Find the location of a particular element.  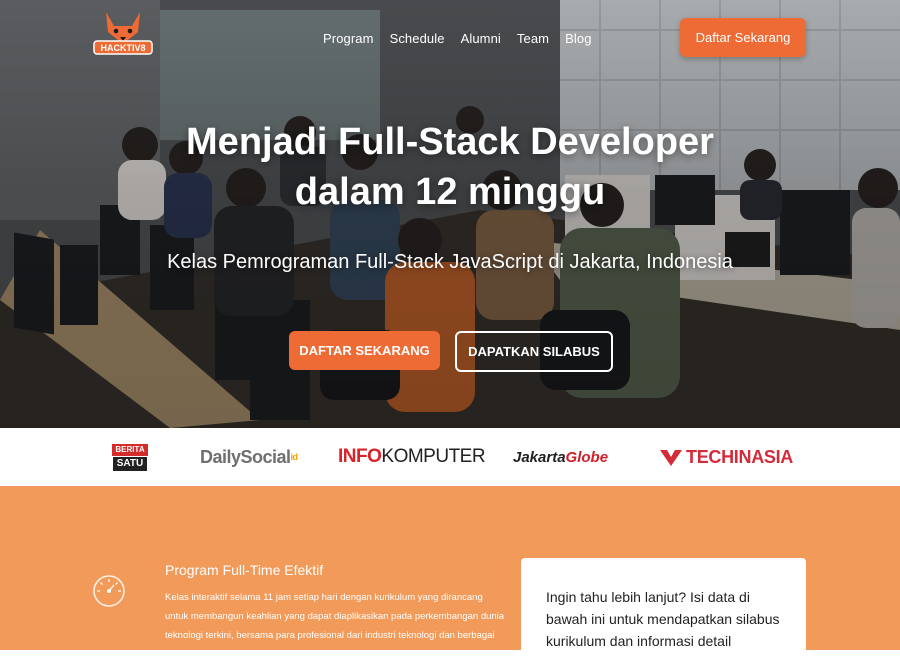

hero-title-line2: dalam 12 minggu is located at coordinates (450, 192).